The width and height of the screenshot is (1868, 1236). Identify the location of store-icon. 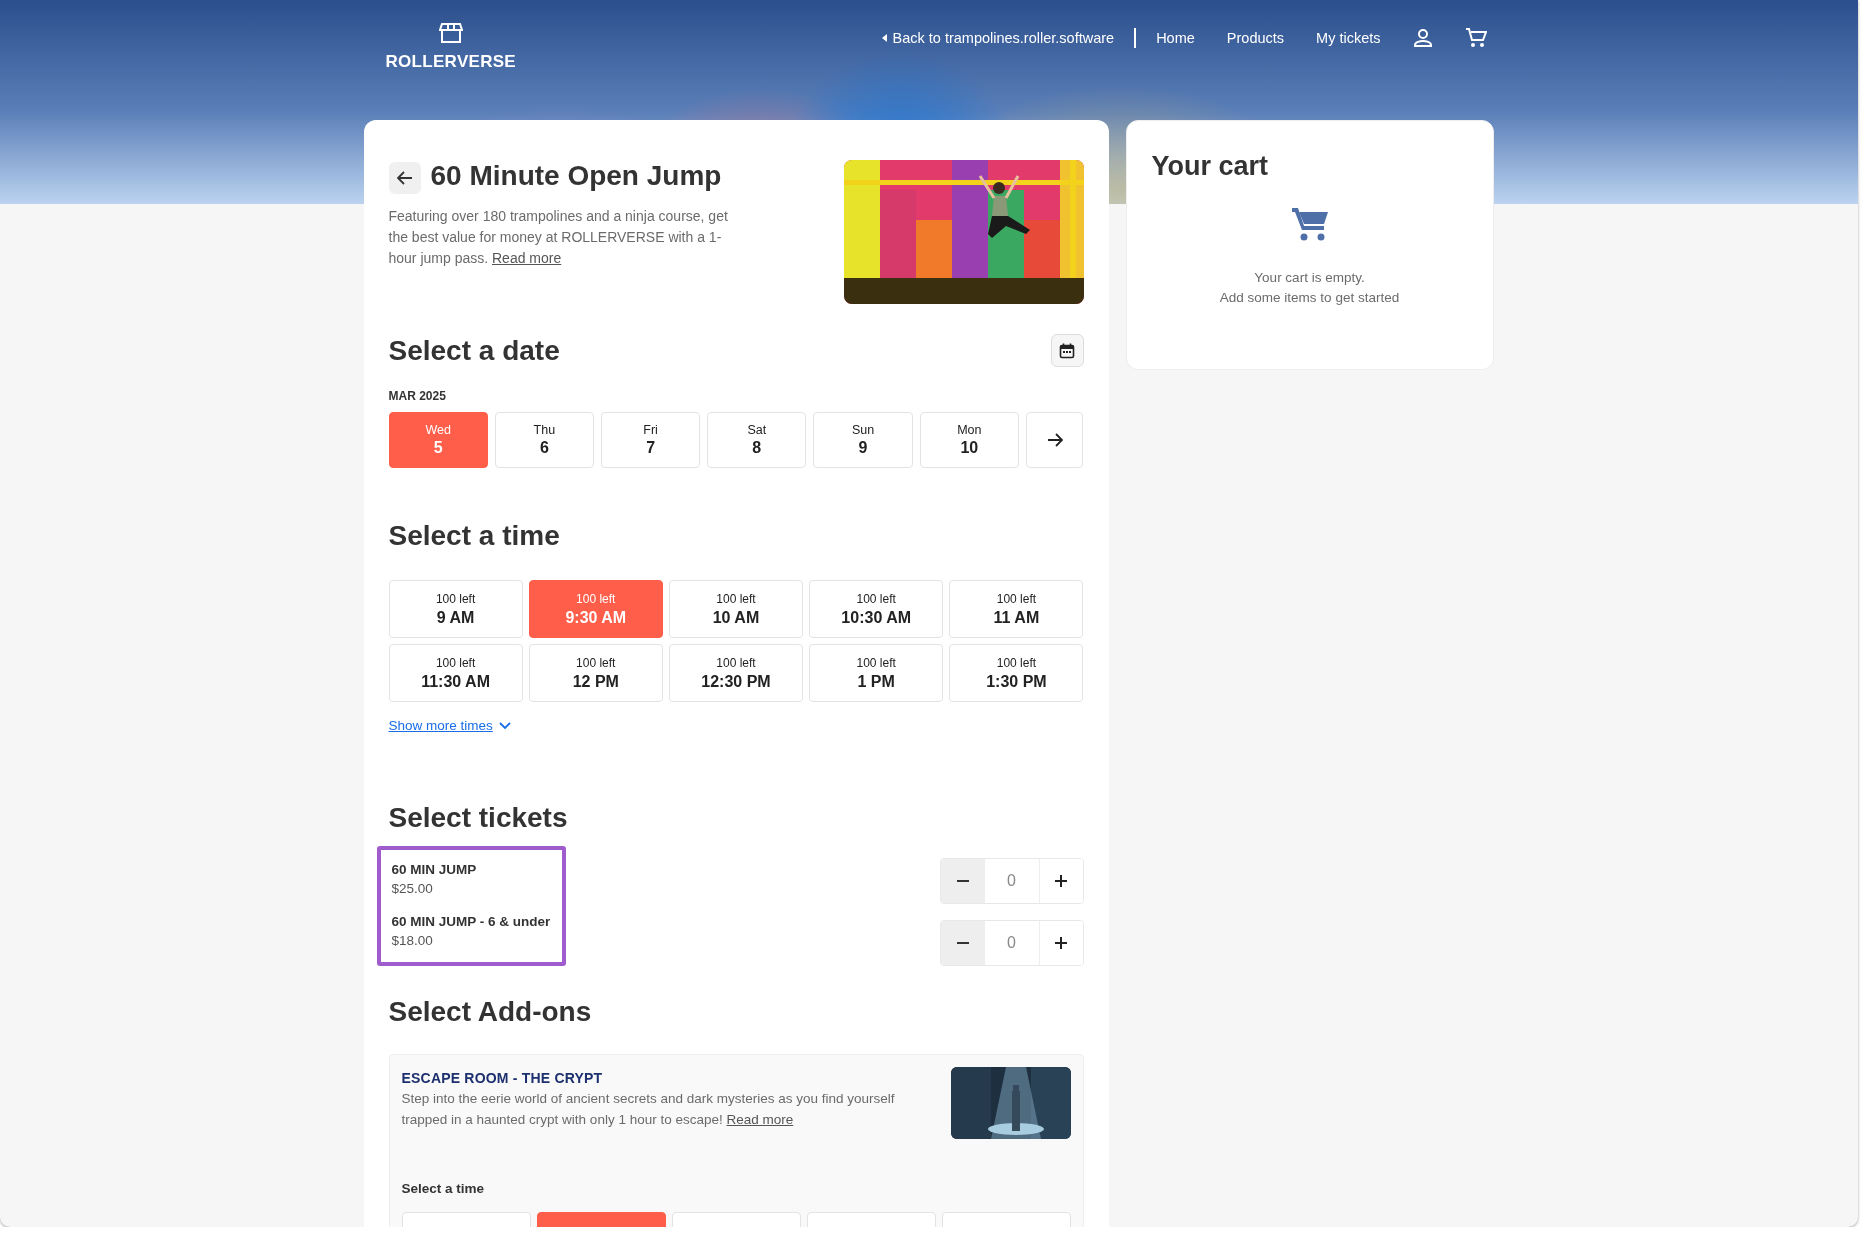
(450, 33).